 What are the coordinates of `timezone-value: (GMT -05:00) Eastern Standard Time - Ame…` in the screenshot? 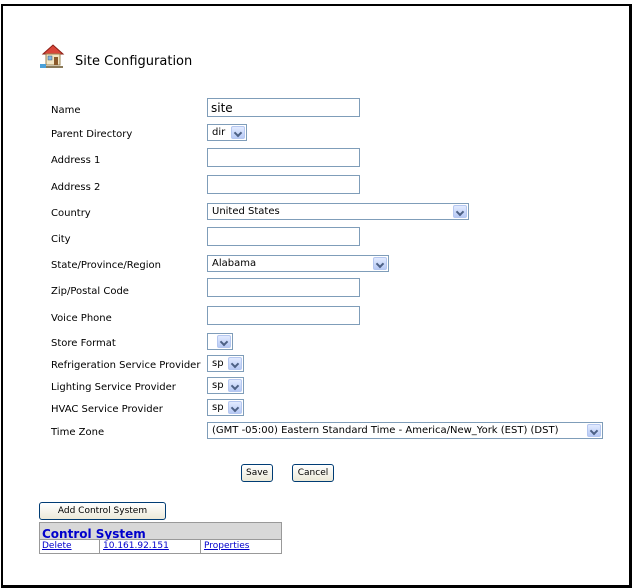 It's located at (385, 430).